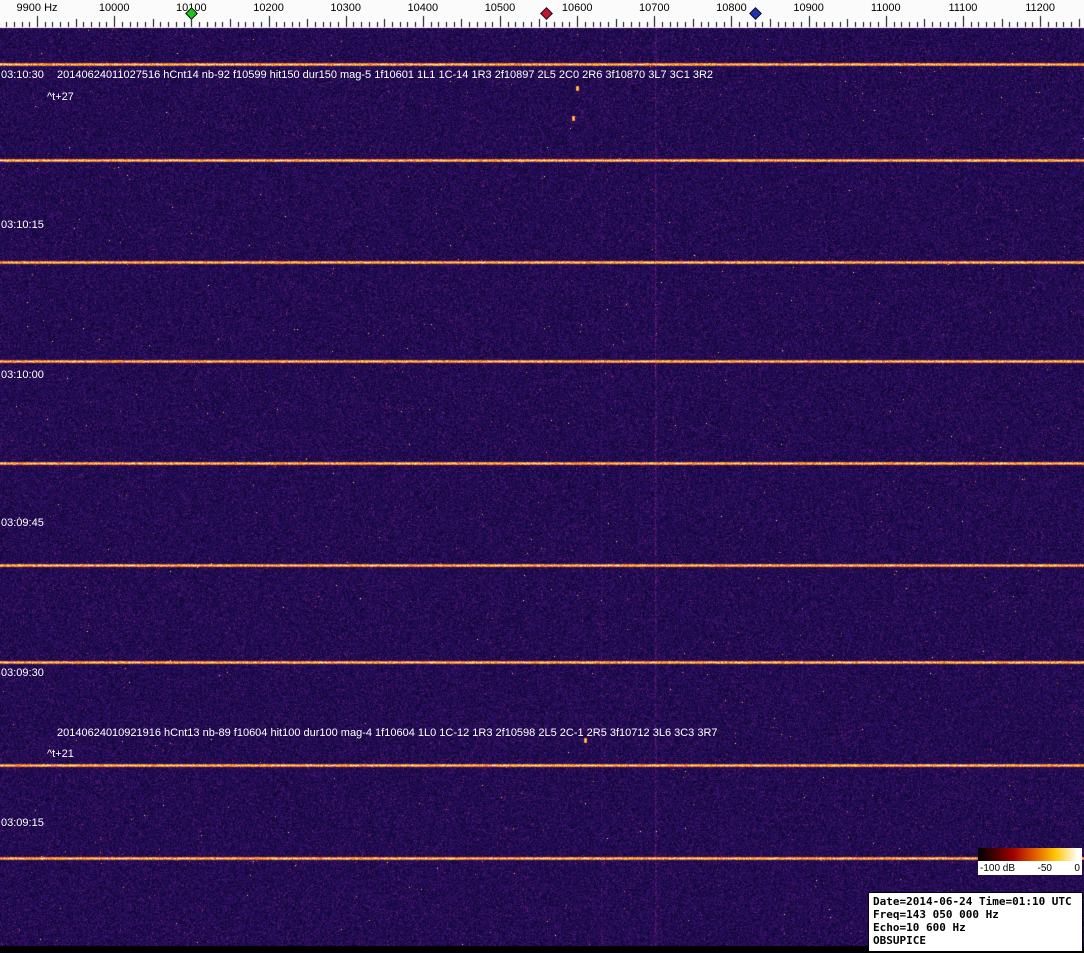 The height and width of the screenshot is (953, 1084). Describe the element at coordinates (60, 754) in the screenshot. I see `detection-annotation-3: ^t+21` at that location.